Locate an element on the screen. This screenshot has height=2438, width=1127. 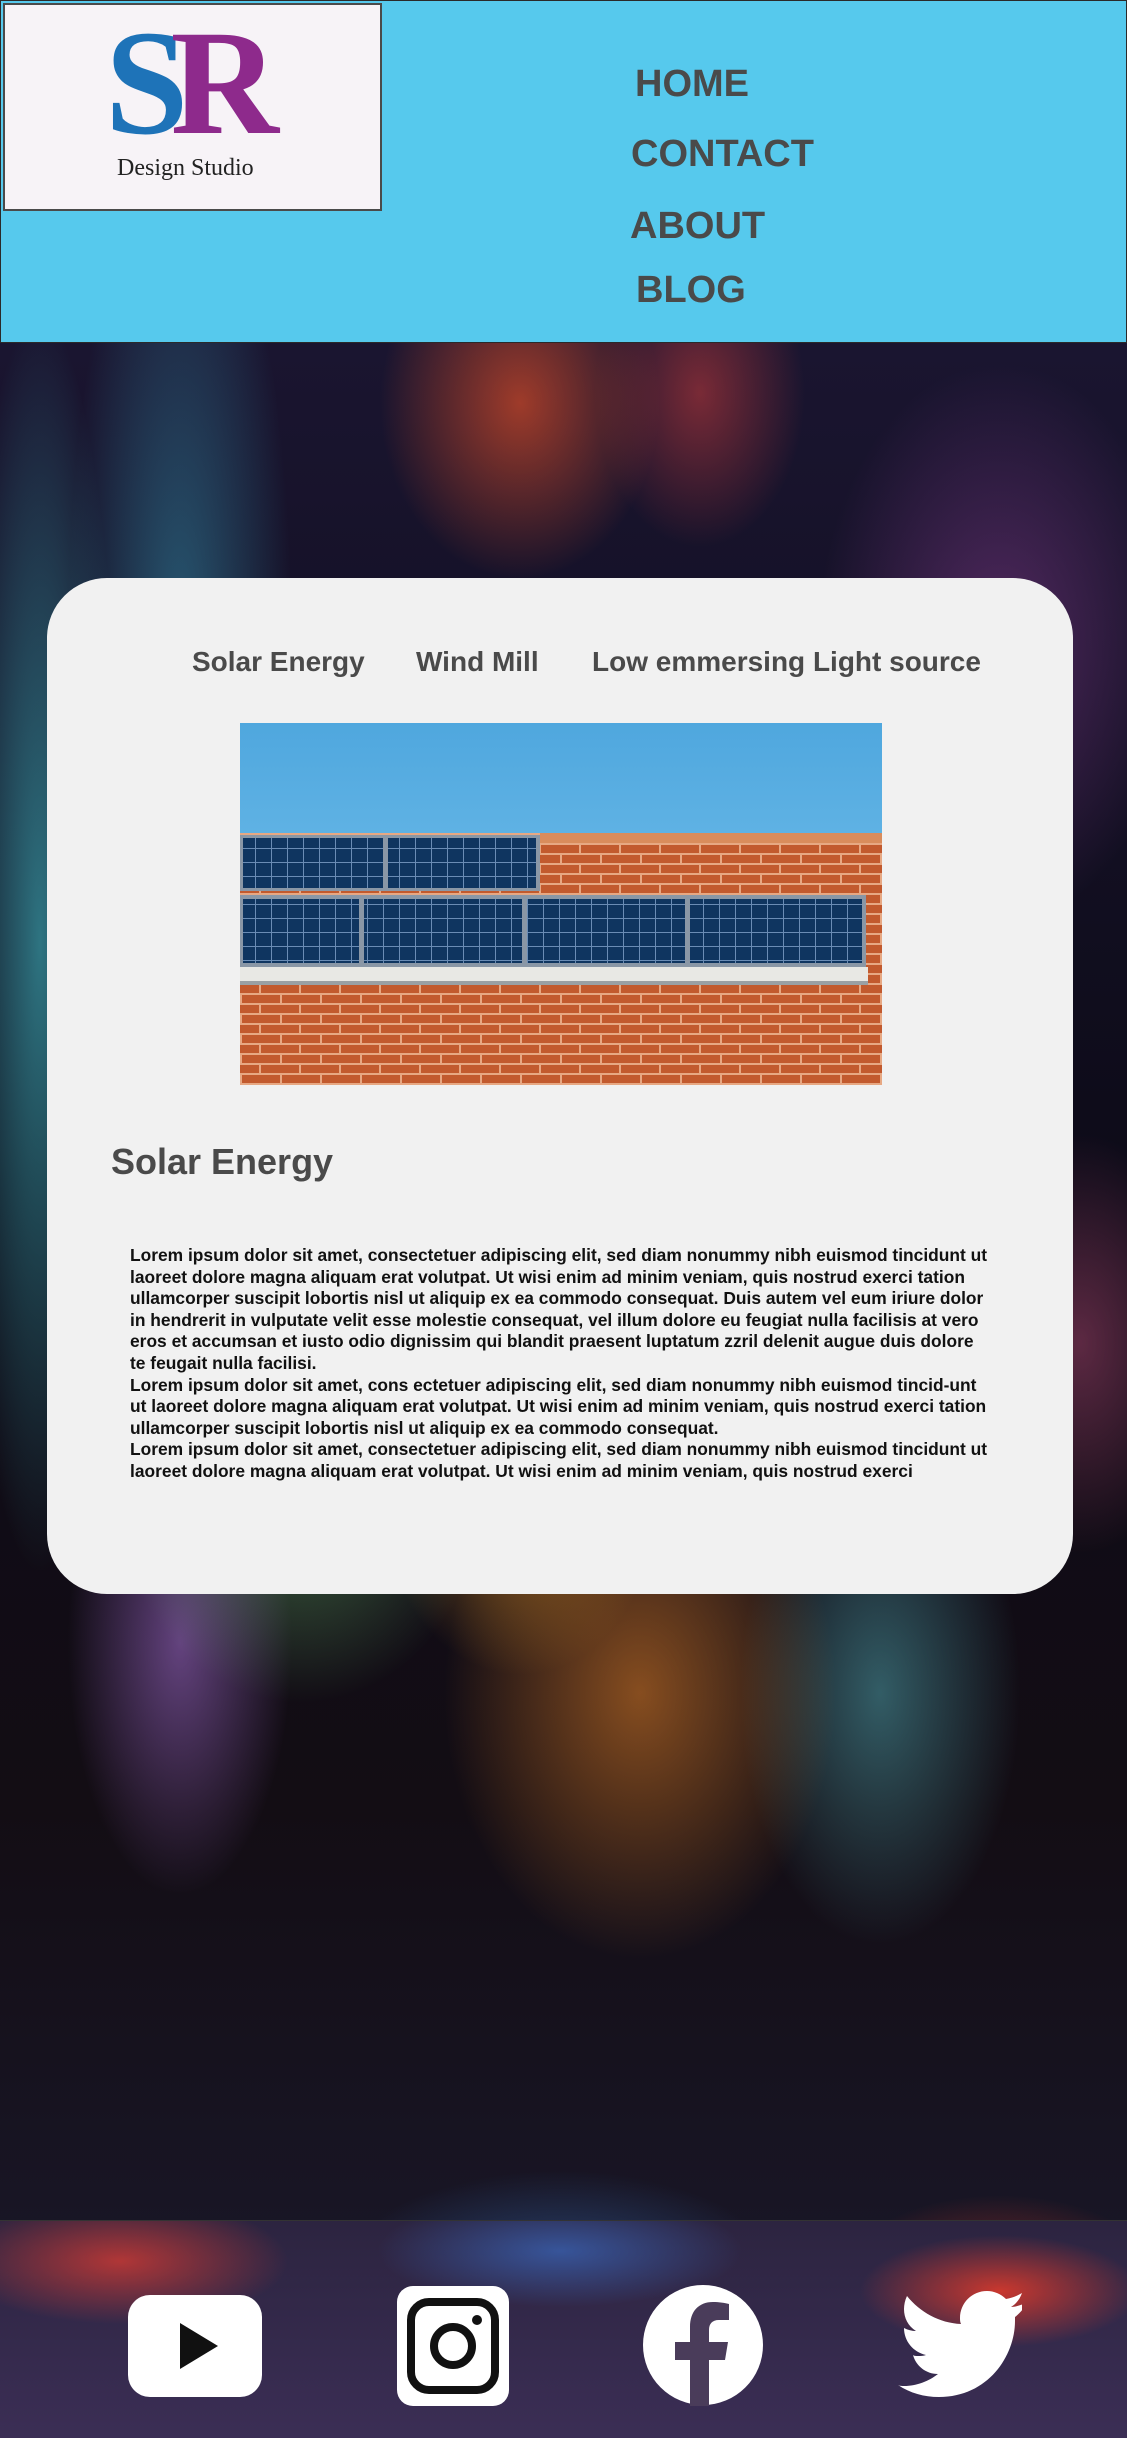
logo-letter-r: R is located at coordinates (224, 83).